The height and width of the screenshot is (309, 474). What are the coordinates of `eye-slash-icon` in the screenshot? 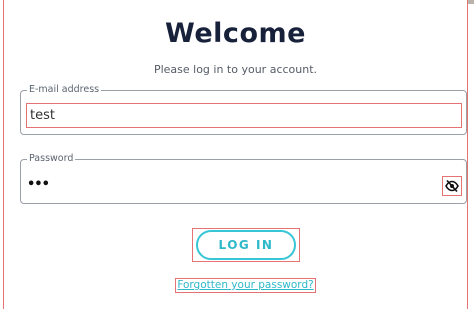 It's located at (452, 186).